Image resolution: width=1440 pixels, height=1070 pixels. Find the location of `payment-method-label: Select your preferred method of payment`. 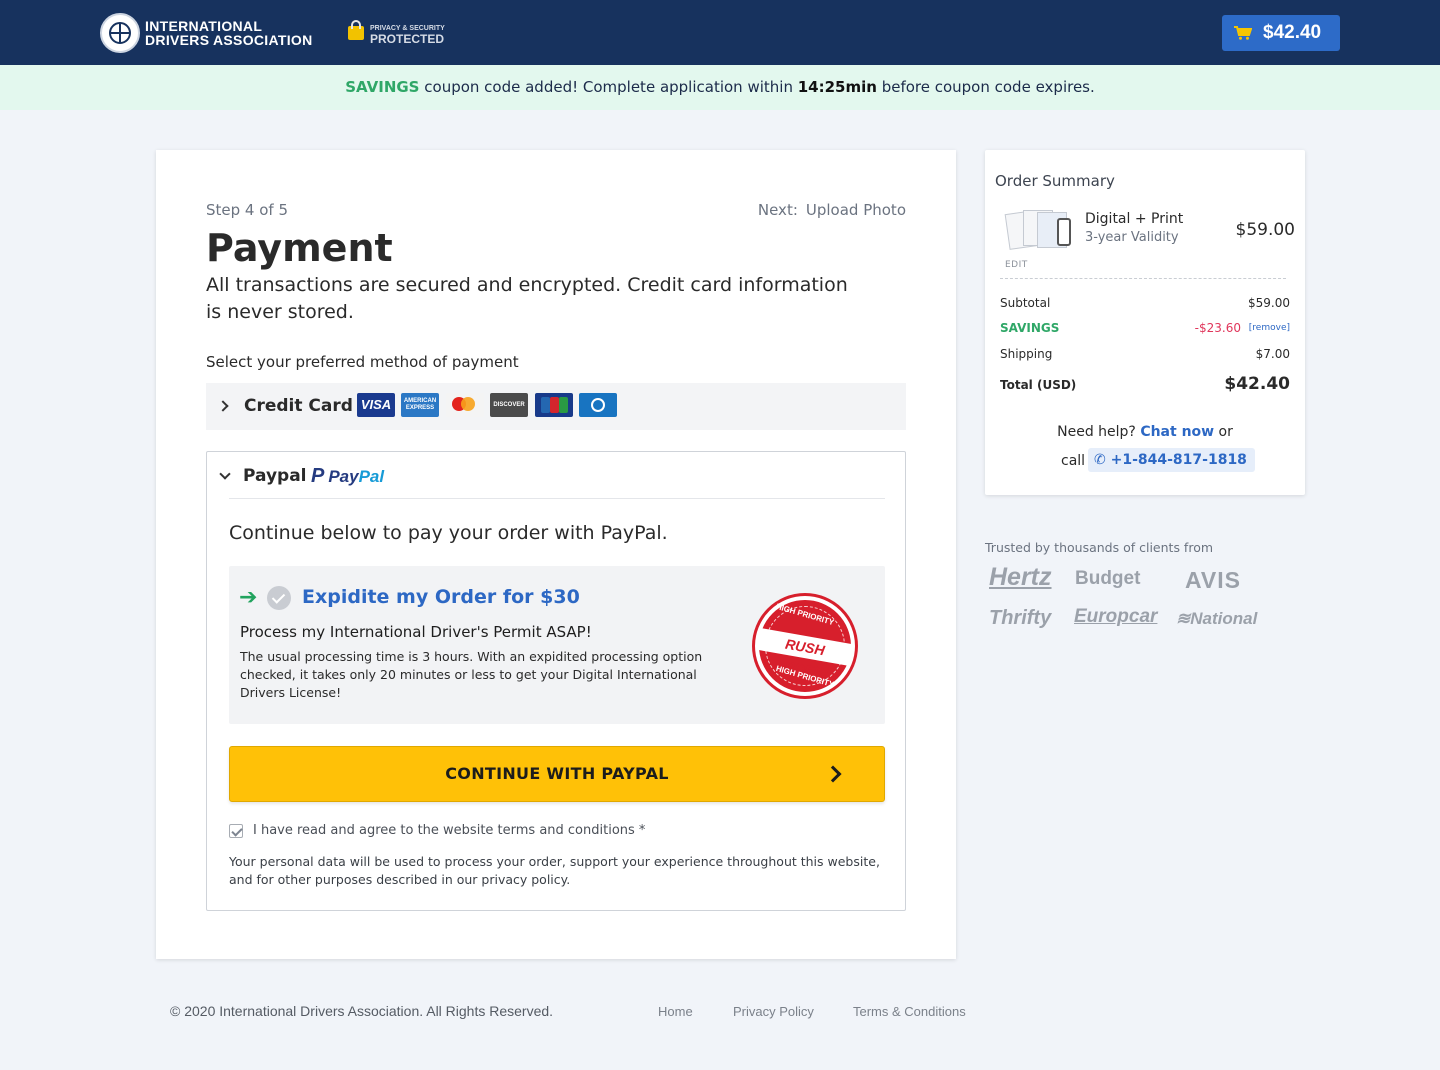

payment-method-label: Select your preferred method of payment is located at coordinates (362, 362).